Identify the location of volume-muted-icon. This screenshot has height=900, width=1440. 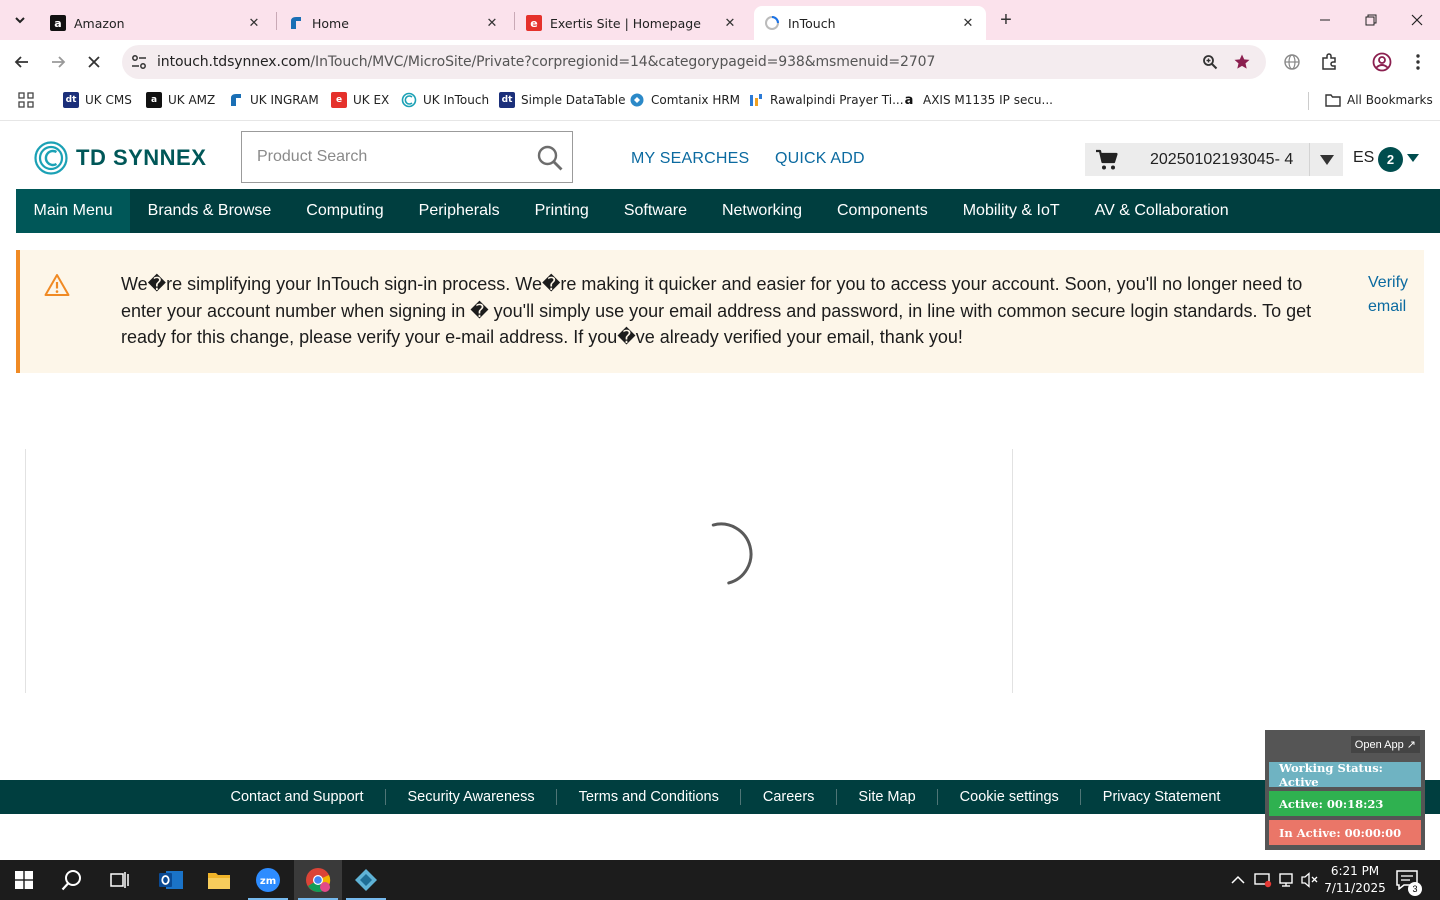
(1310, 880).